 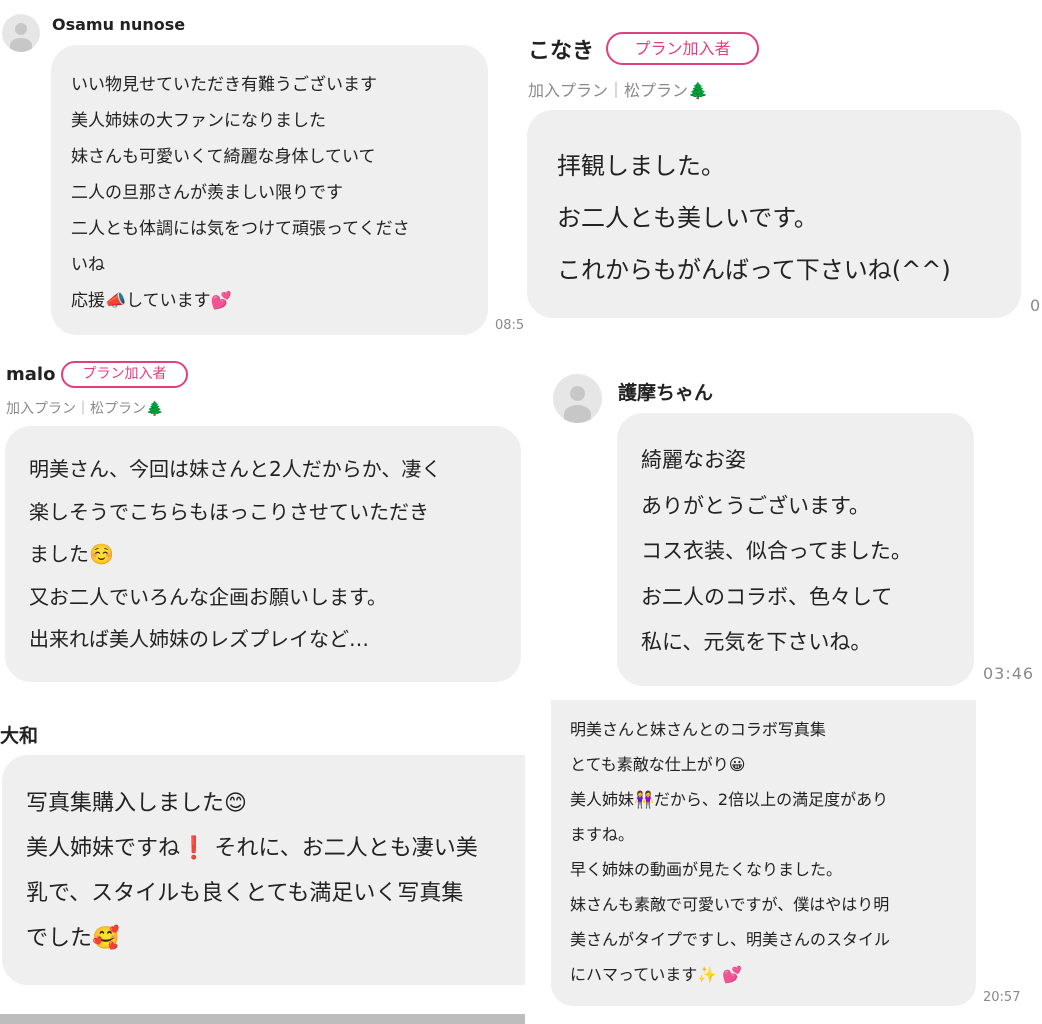 What do you see at coordinates (208, 596) in the screenshot?
I see `message-line: 又お二人でいろんな企画お願いします。` at bounding box center [208, 596].